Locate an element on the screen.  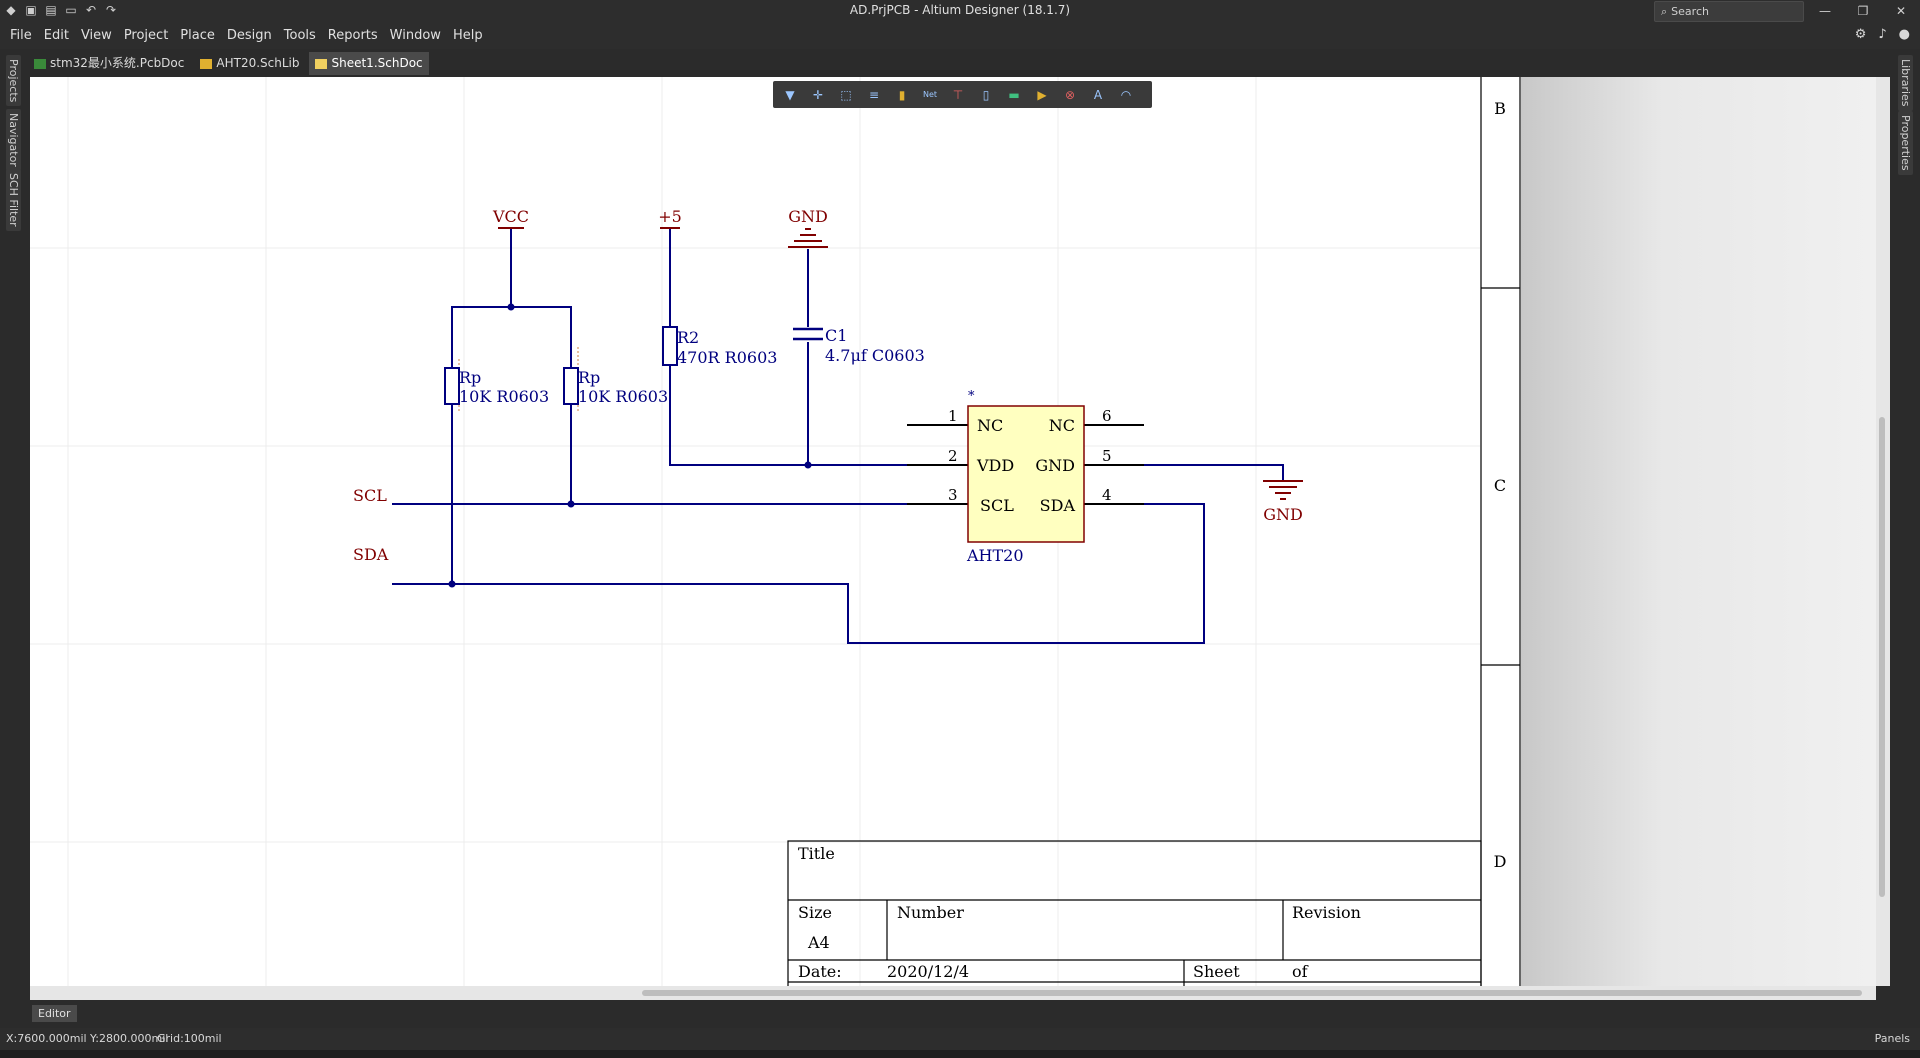
window-title: AD.PrjPCB - Altium Designer (18.1.7) is located at coordinates (960, 10).